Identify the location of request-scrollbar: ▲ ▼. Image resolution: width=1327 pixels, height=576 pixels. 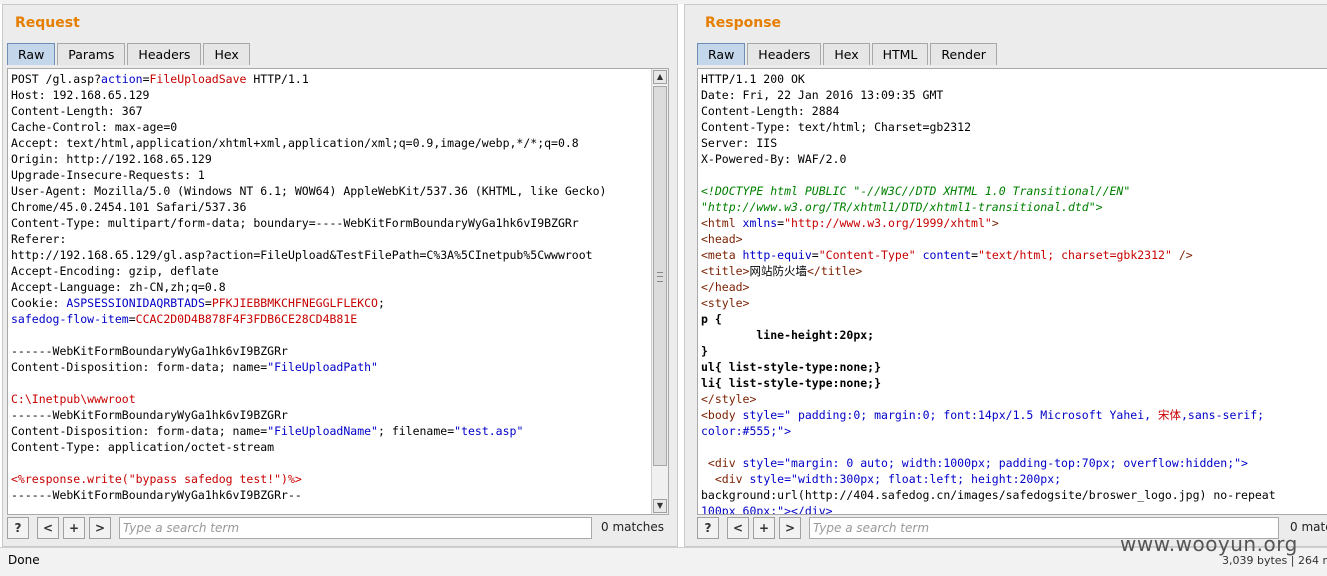
(659, 291).